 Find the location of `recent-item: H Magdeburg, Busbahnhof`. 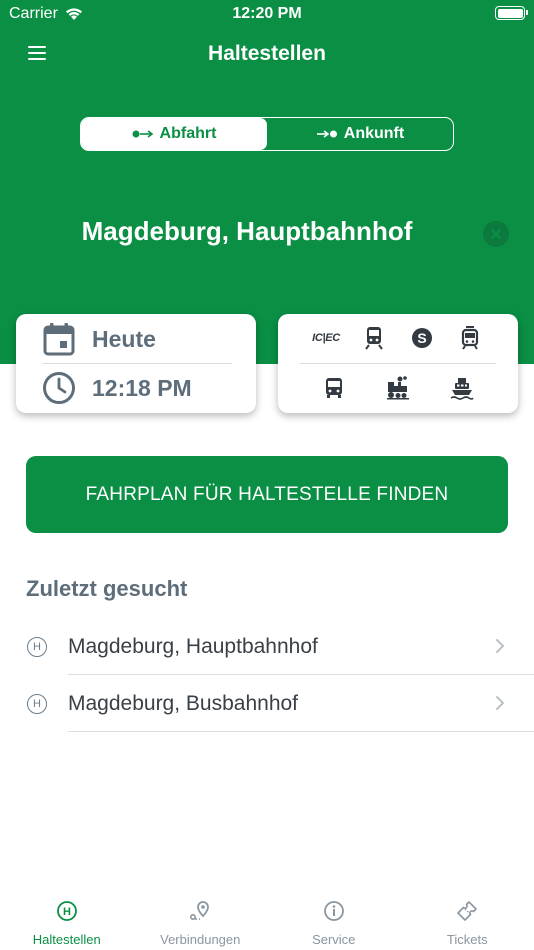

recent-item: H Magdeburg, Busbahnhof is located at coordinates (267, 704).